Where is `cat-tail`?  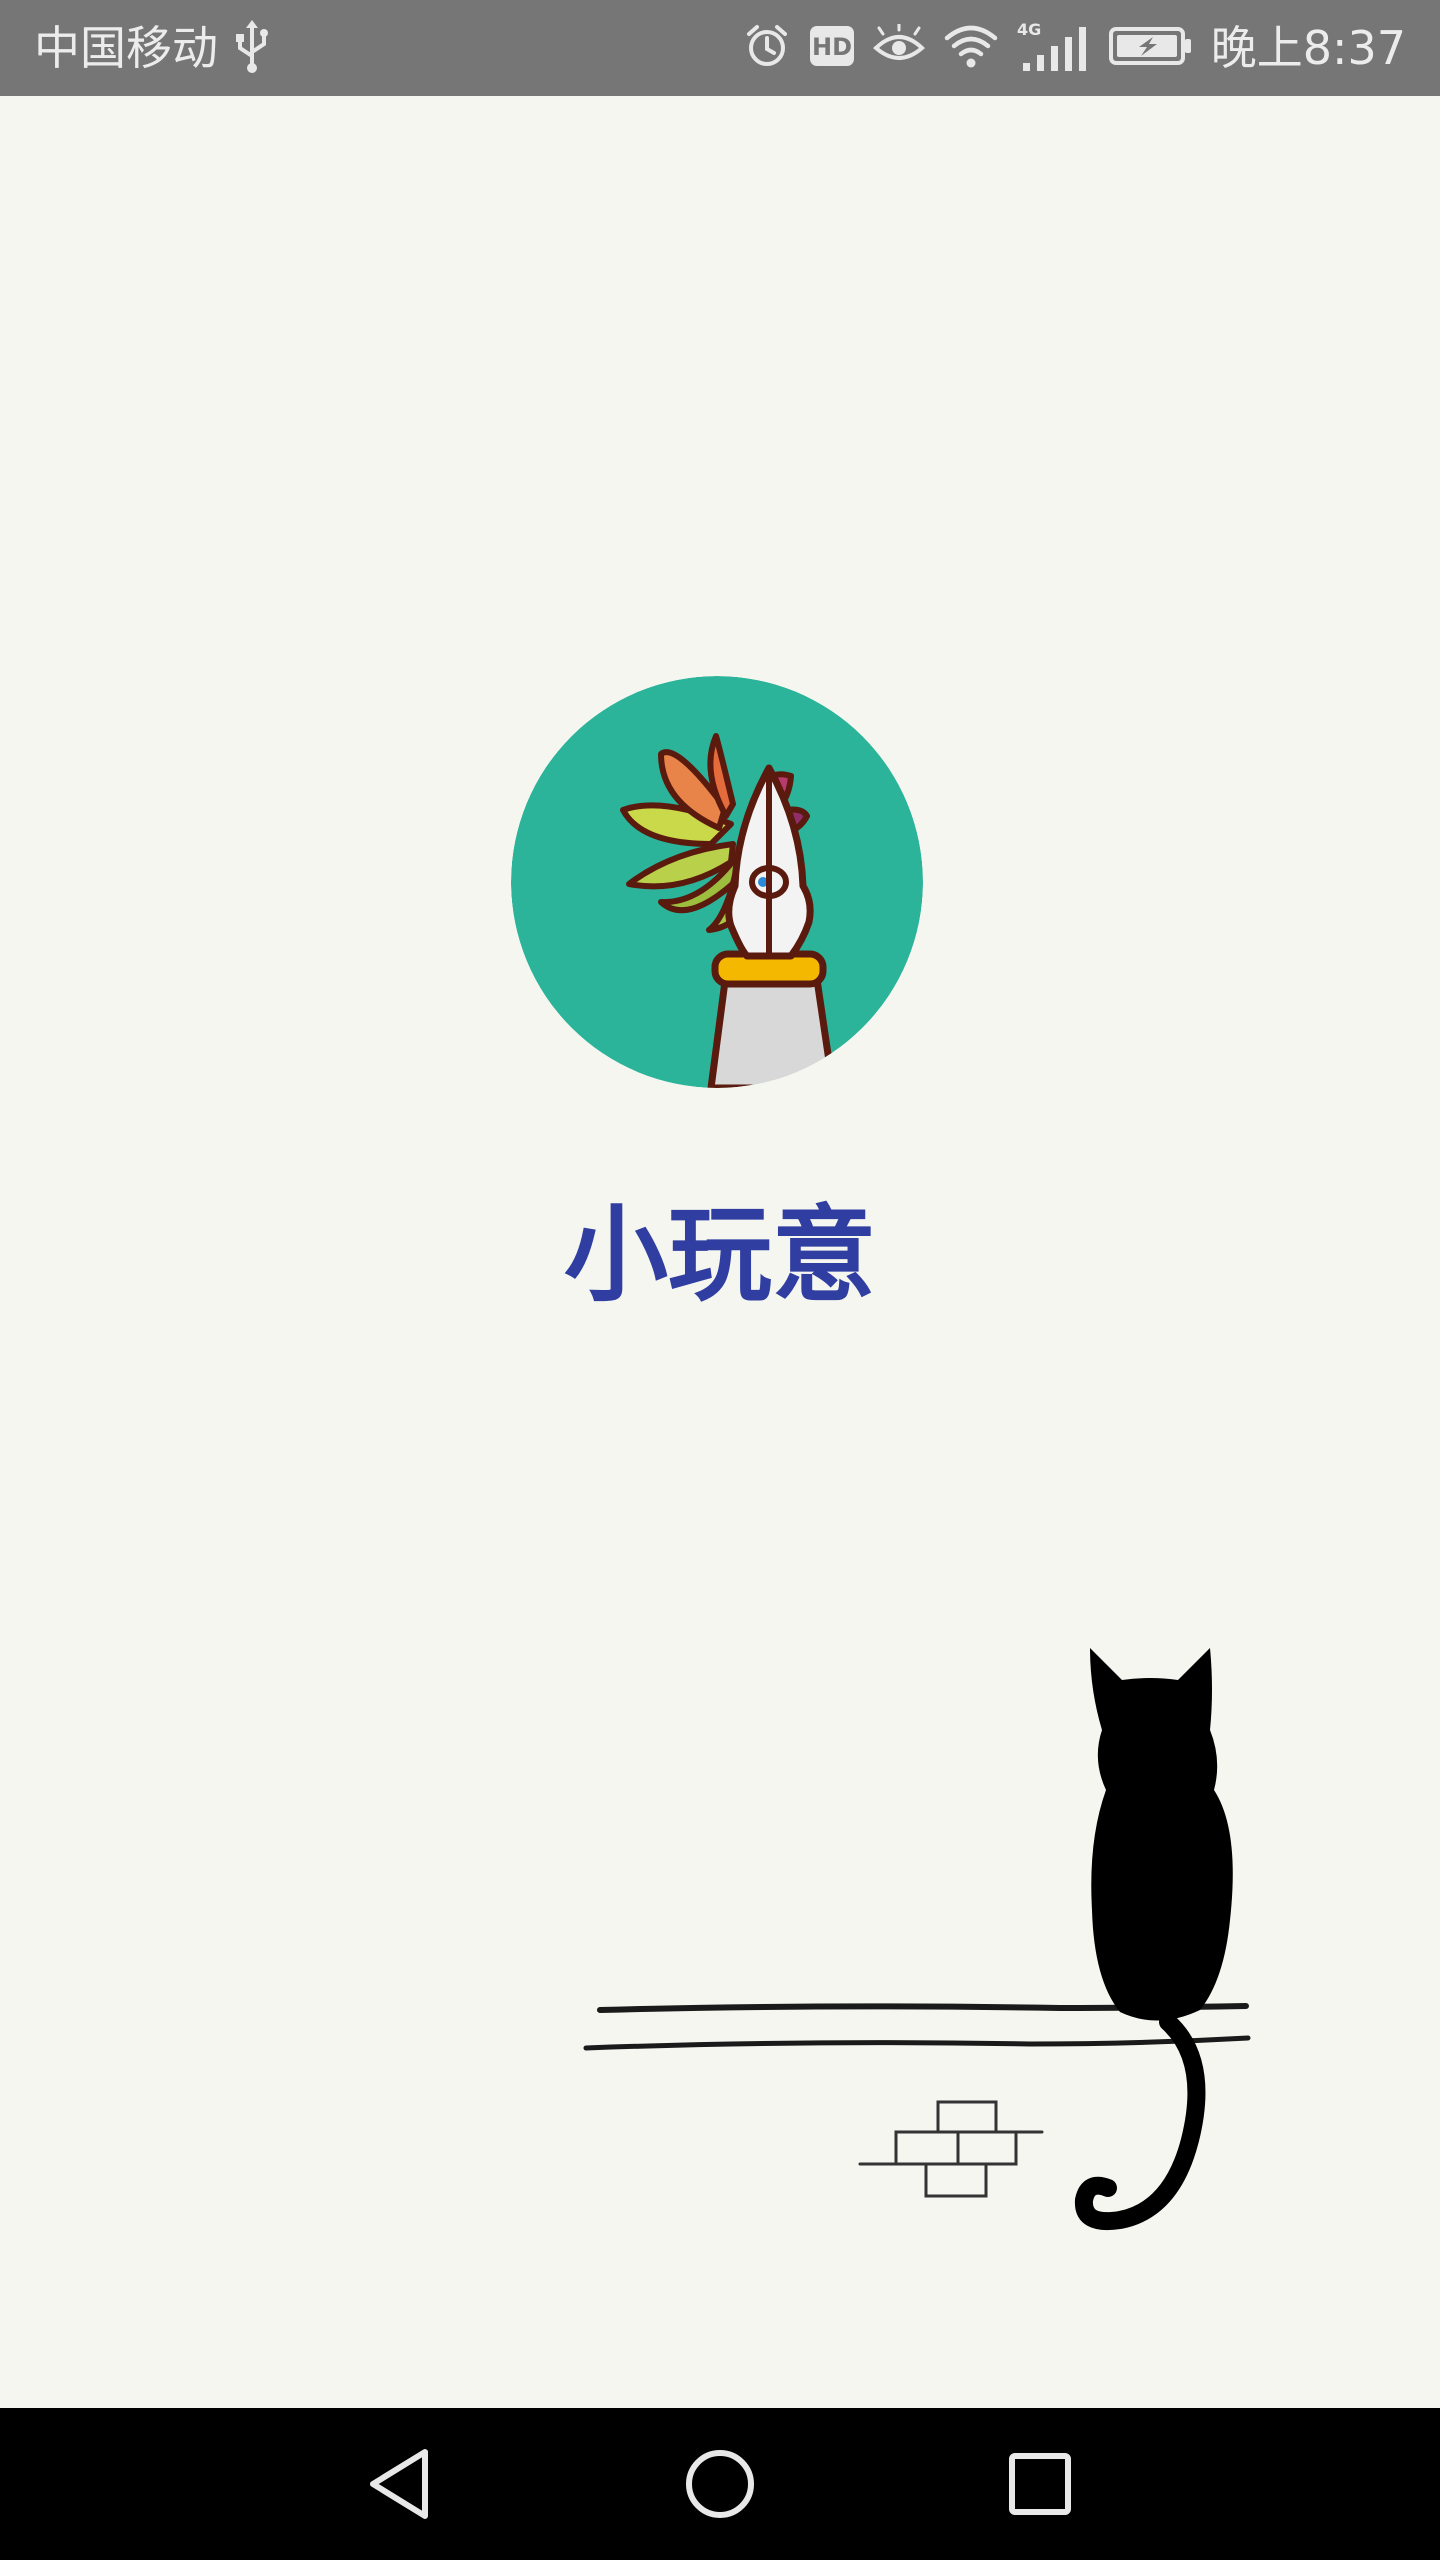
cat-tail is located at coordinates (1140, 2121).